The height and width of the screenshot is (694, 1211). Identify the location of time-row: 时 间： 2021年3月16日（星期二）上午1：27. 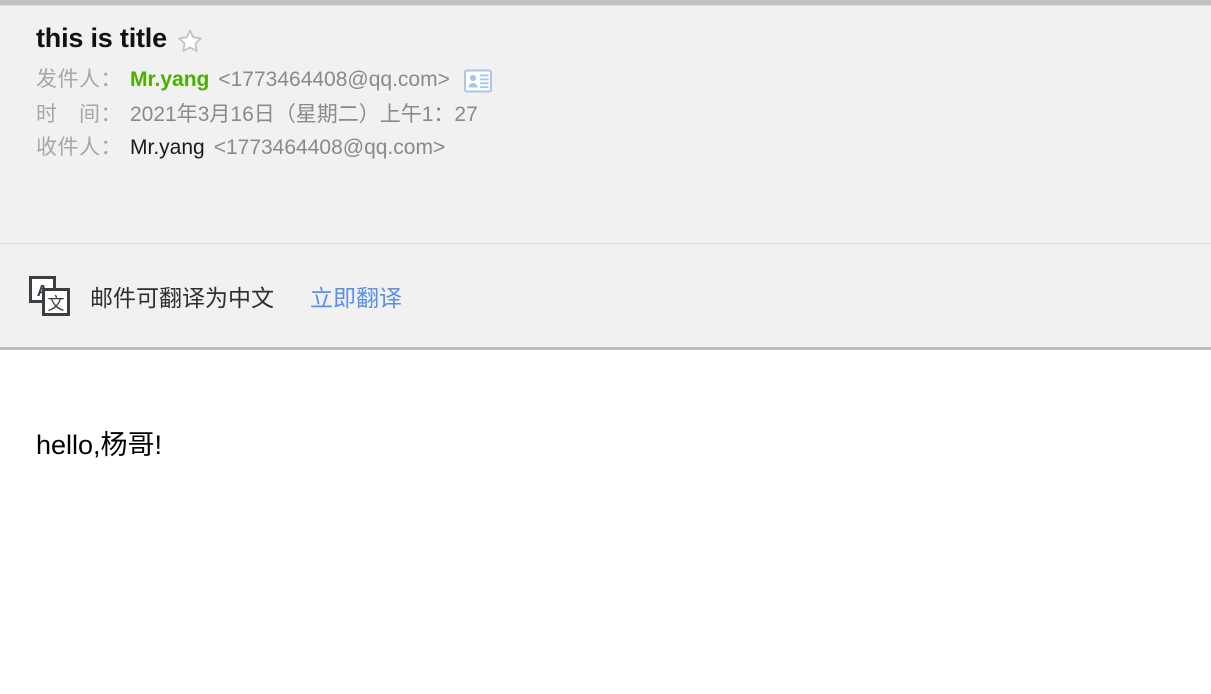
(618, 114).